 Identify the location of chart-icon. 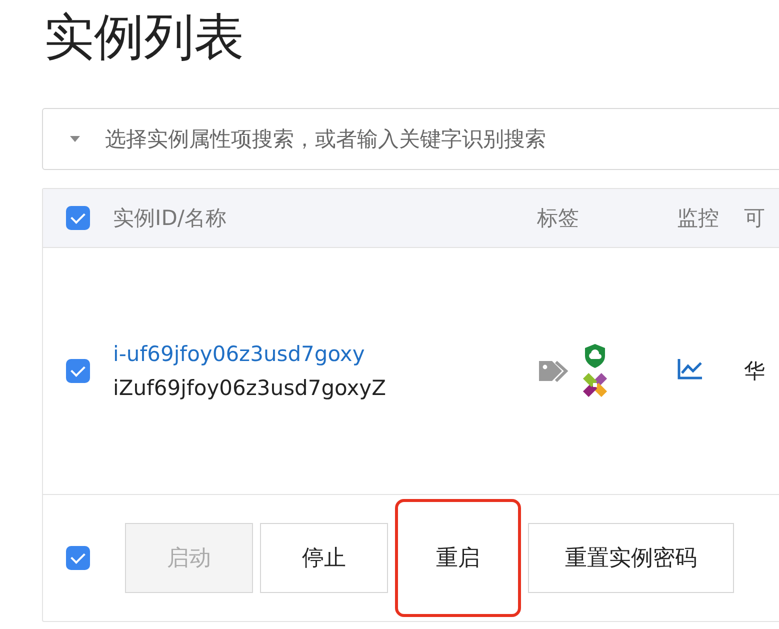
(690, 369).